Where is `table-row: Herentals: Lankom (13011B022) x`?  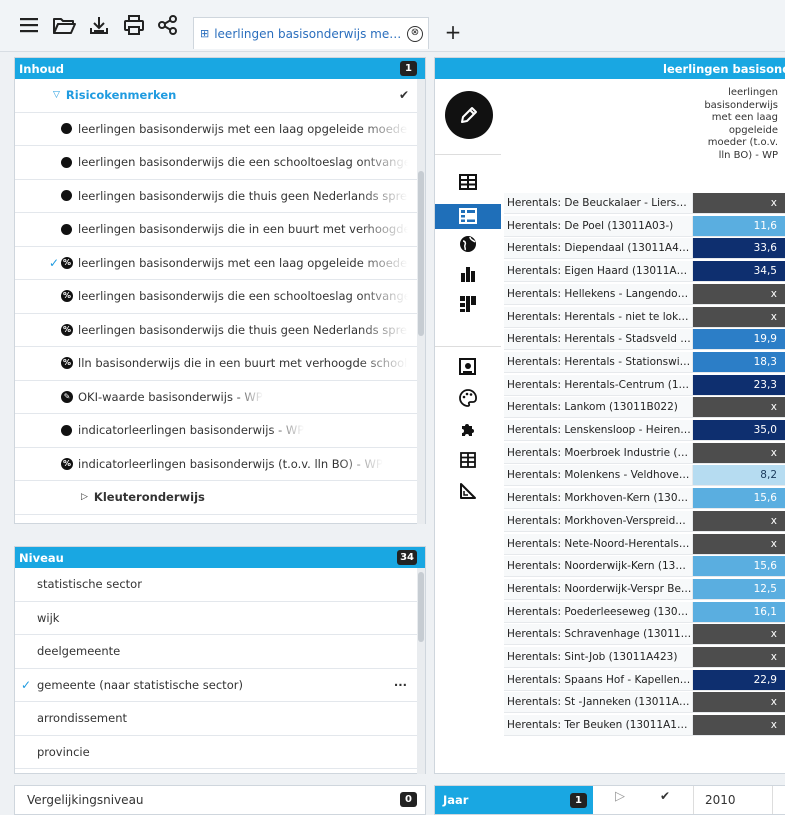
table-row: Herentals: Lankom (13011B022) x is located at coordinates (644, 408).